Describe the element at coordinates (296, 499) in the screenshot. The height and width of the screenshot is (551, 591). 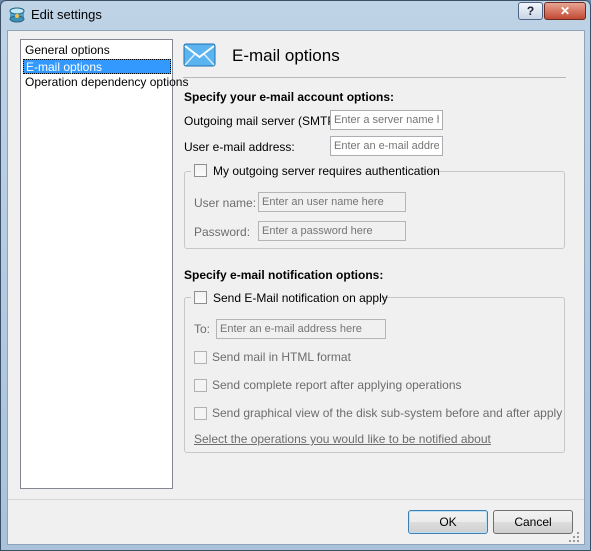
I see `footer-divider` at that location.